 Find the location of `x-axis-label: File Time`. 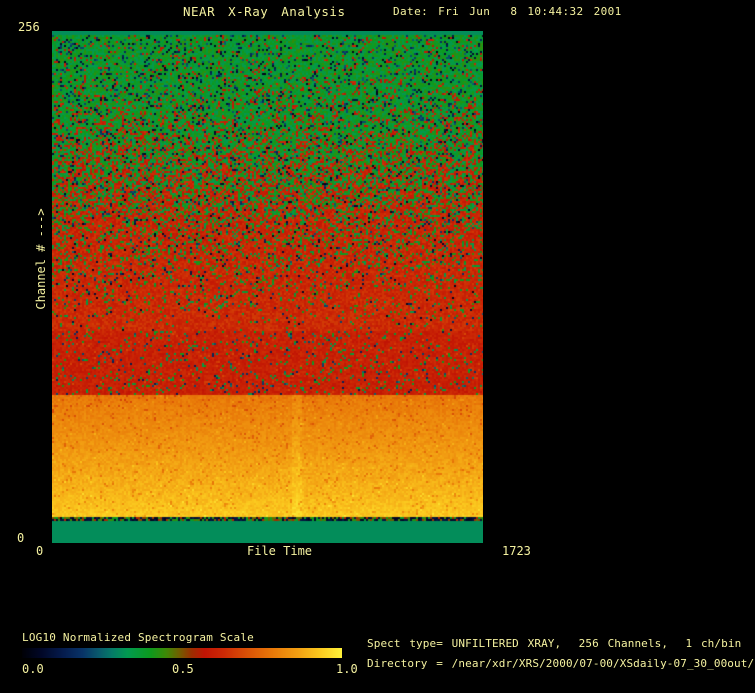

x-axis-label: File Time is located at coordinates (280, 551).